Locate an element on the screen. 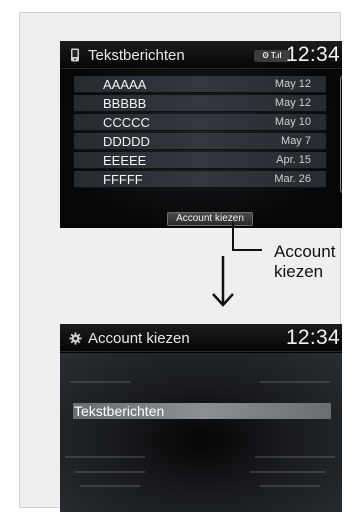  message-sender: BBBBB is located at coordinates (125, 103).